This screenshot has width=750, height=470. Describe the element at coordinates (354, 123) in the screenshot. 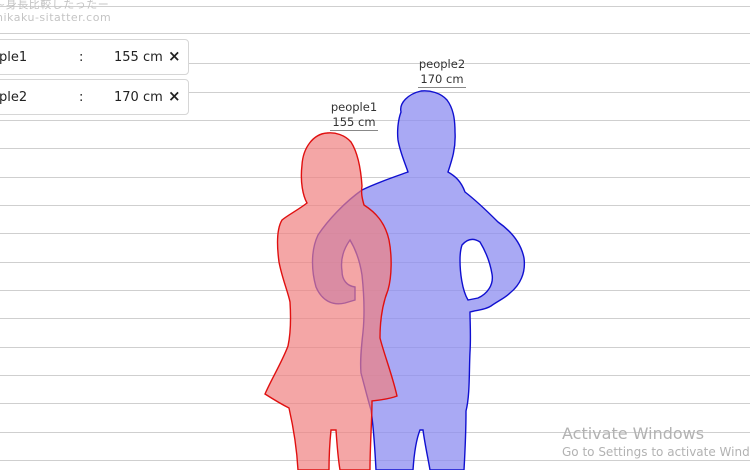

I see `people1-height: 155 cm` at that location.